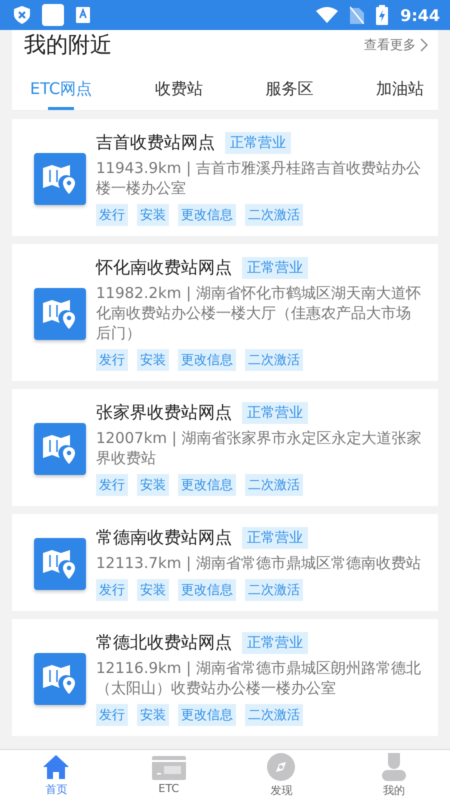 The width and height of the screenshot is (450, 800). I want to click on compass-icon, so click(281, 766).